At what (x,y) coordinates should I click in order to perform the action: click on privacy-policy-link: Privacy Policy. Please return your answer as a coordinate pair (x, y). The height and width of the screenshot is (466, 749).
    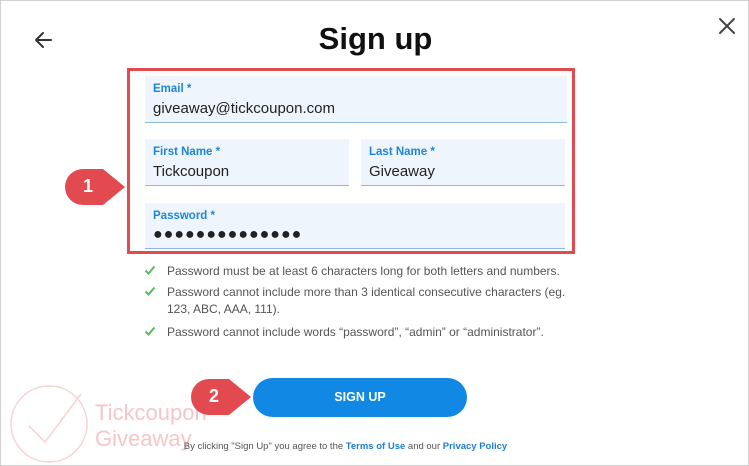
    Looking at the image, I should click on (475, 446).